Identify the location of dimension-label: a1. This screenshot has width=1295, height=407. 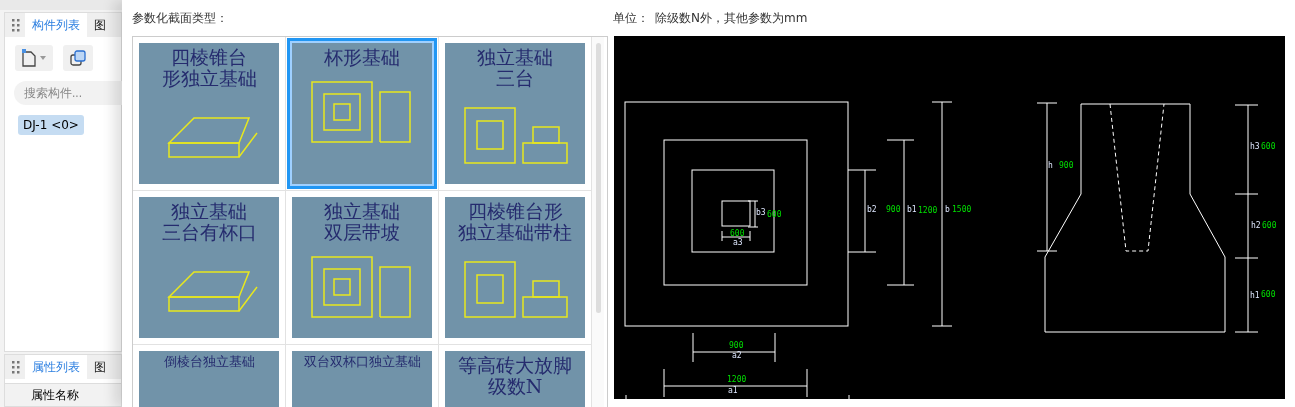
(733, 390).